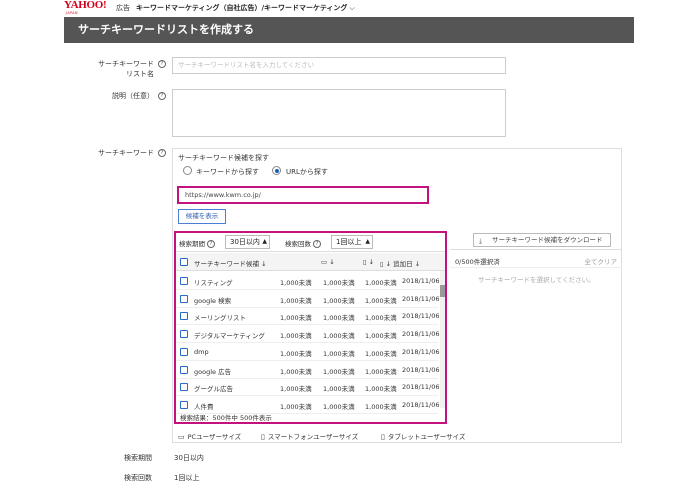  I want to click on radio-url-label: URLから探す, so click(307, 172).